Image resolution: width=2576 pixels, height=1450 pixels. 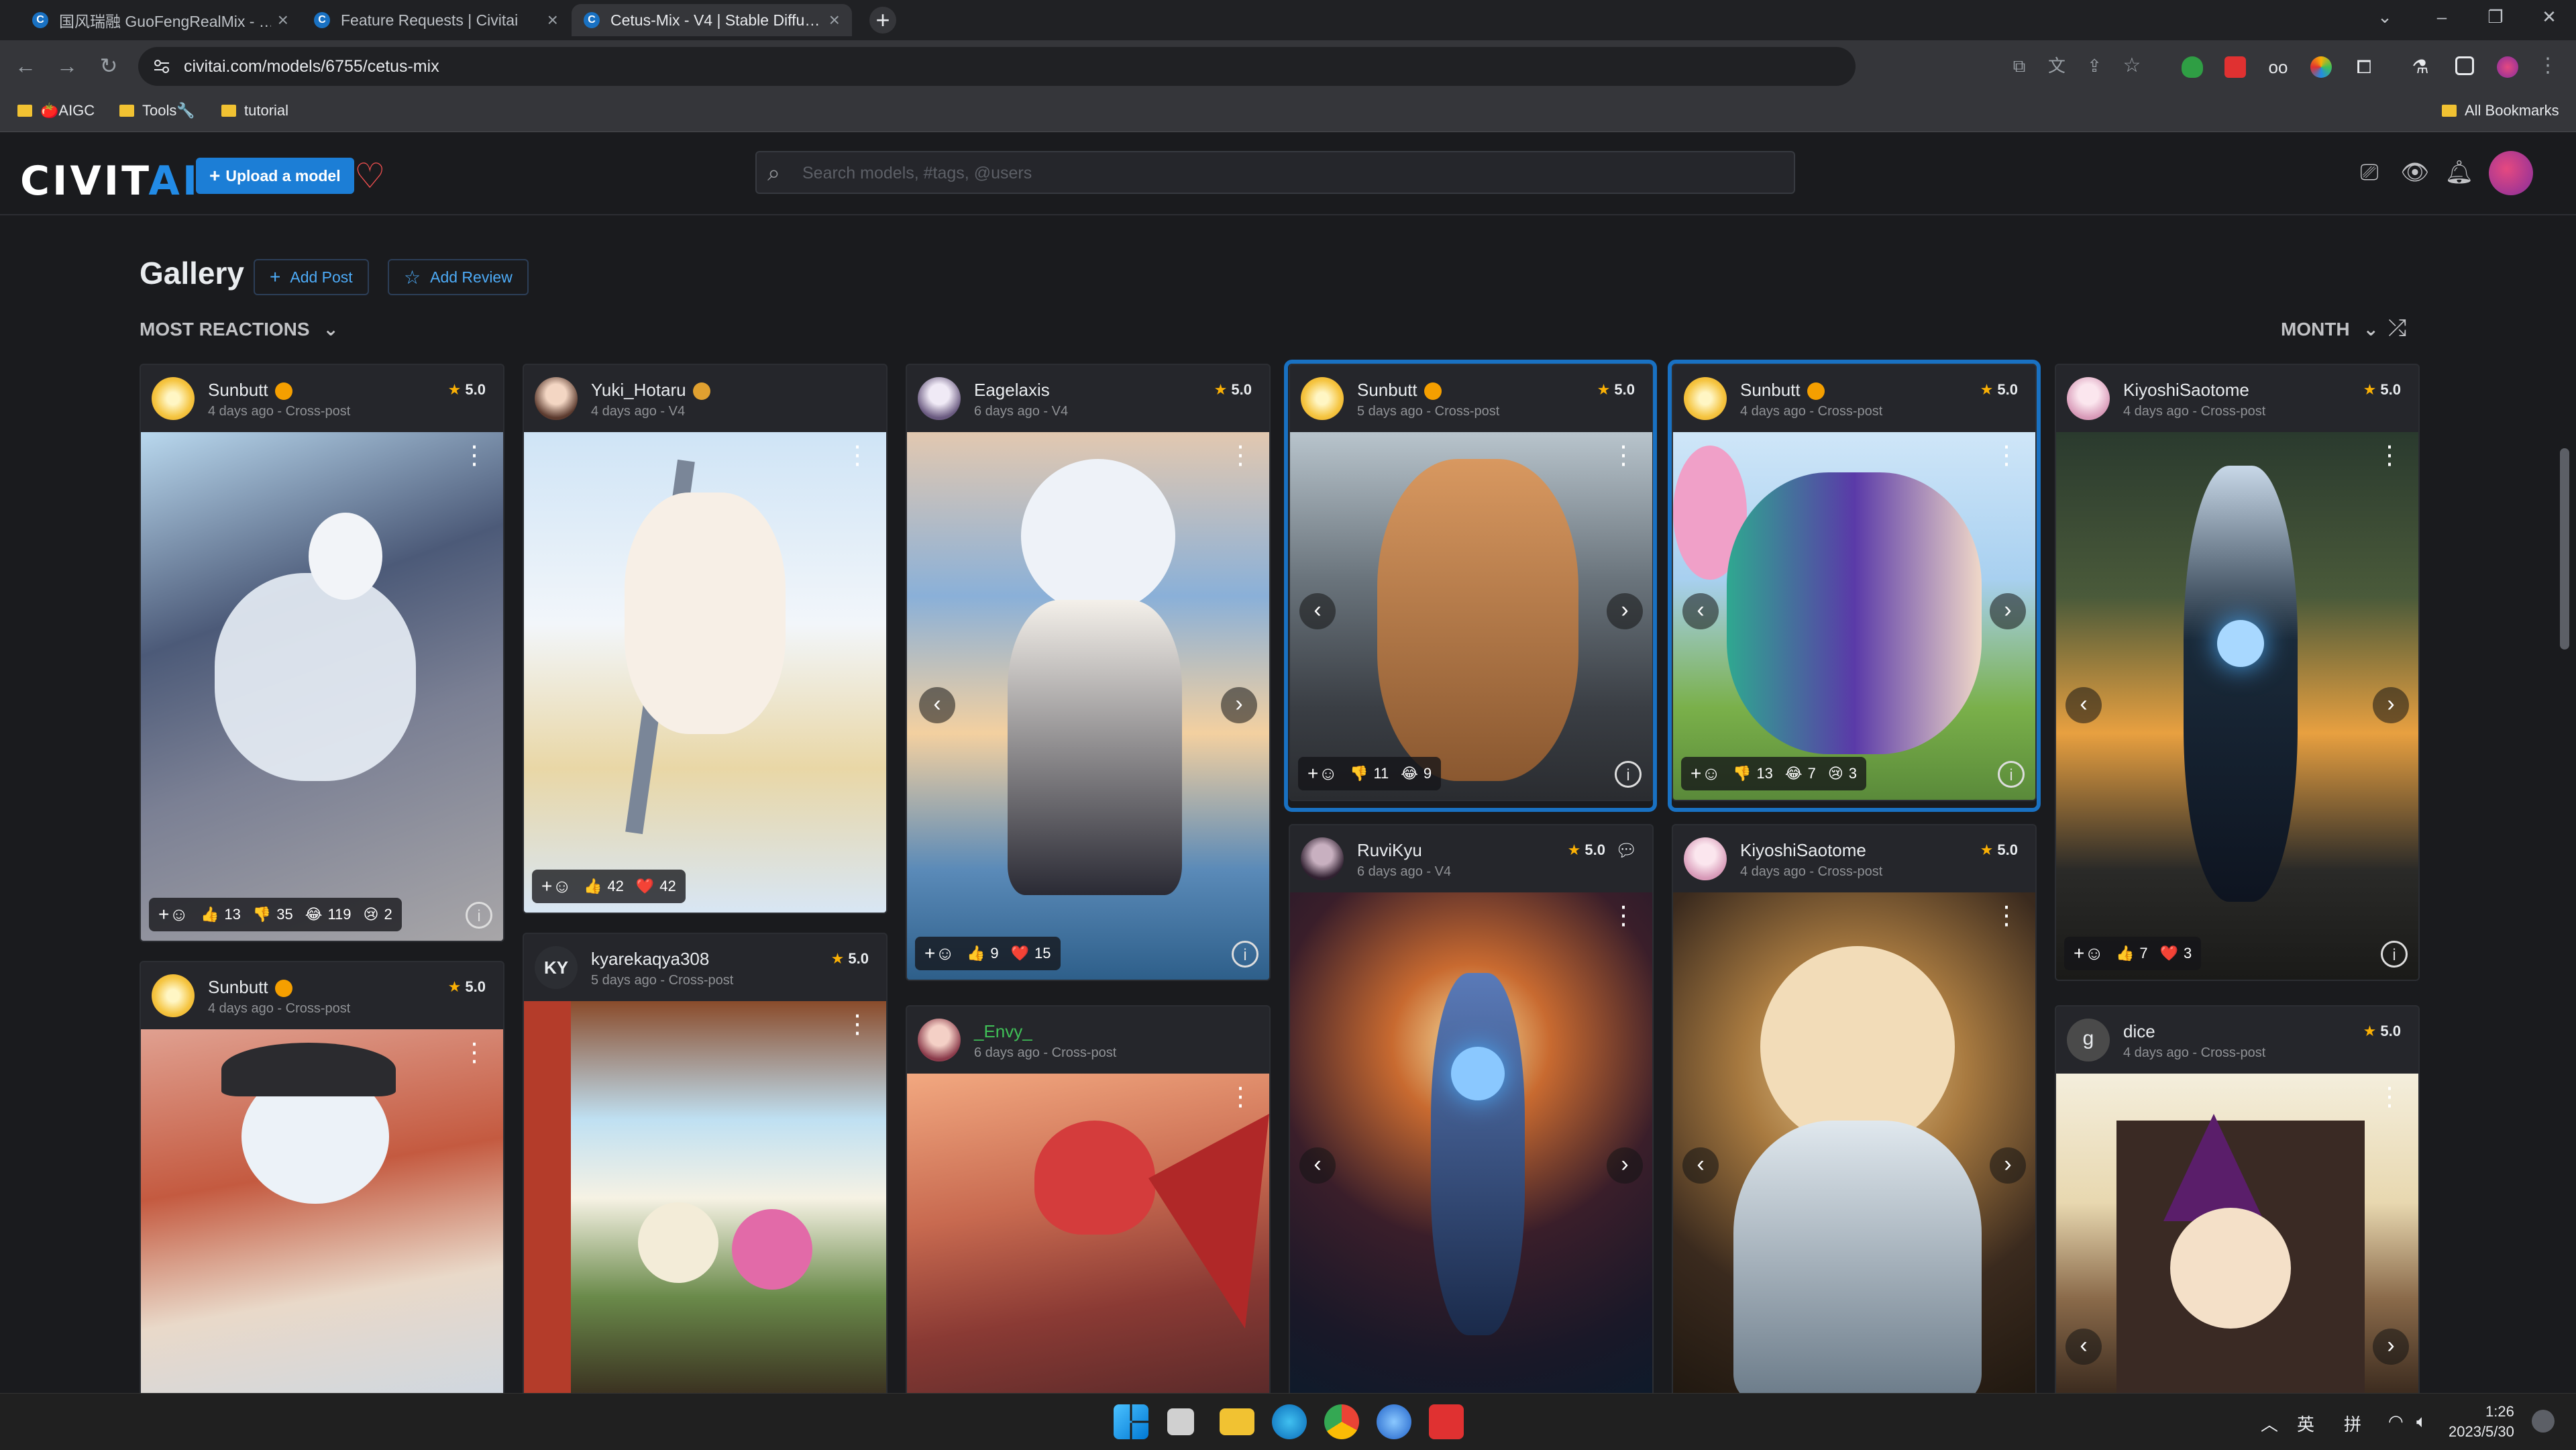 I want to click on card-image: ⋮ ‹ › +☺ 👍 9 ❤️ 15 i, so click(x=1088, y=706).